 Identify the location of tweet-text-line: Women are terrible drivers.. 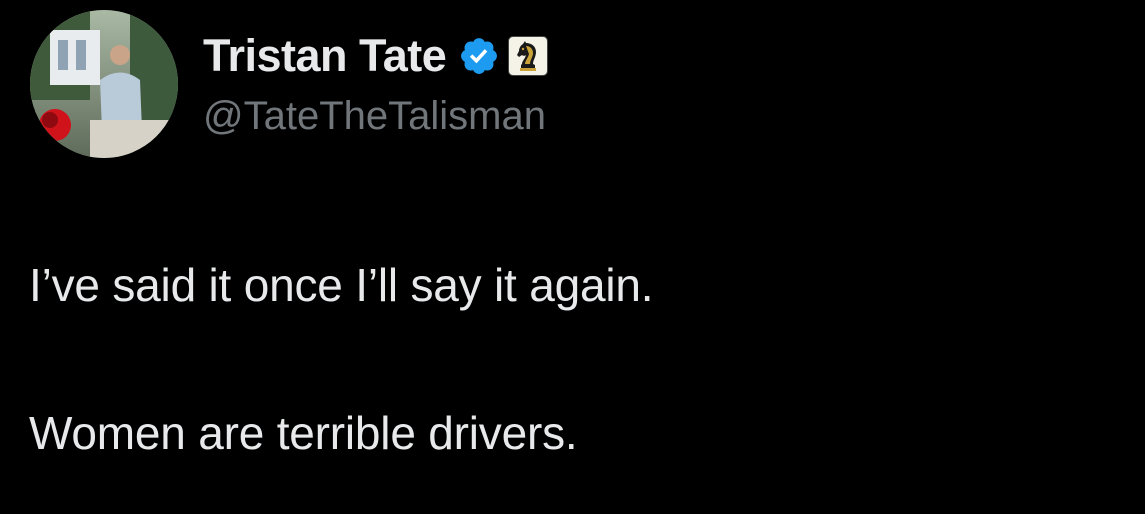
(303, 433).